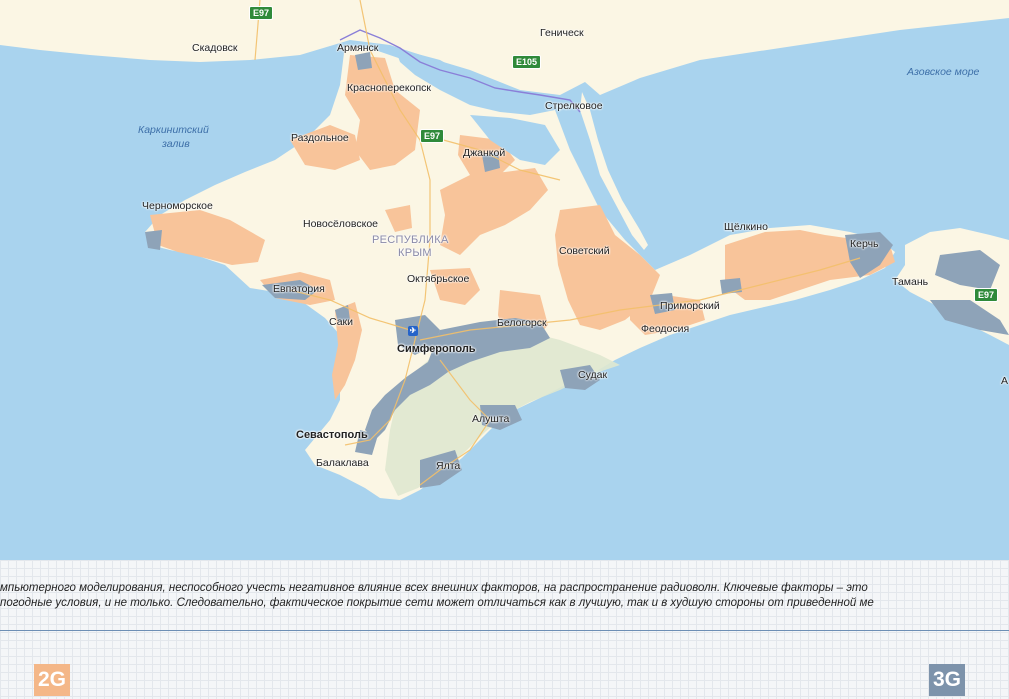  What do you see at coordinates (1005, 381) in the screenshot?
I see `city-edge-a: А` at bounding box center [1005, 381].